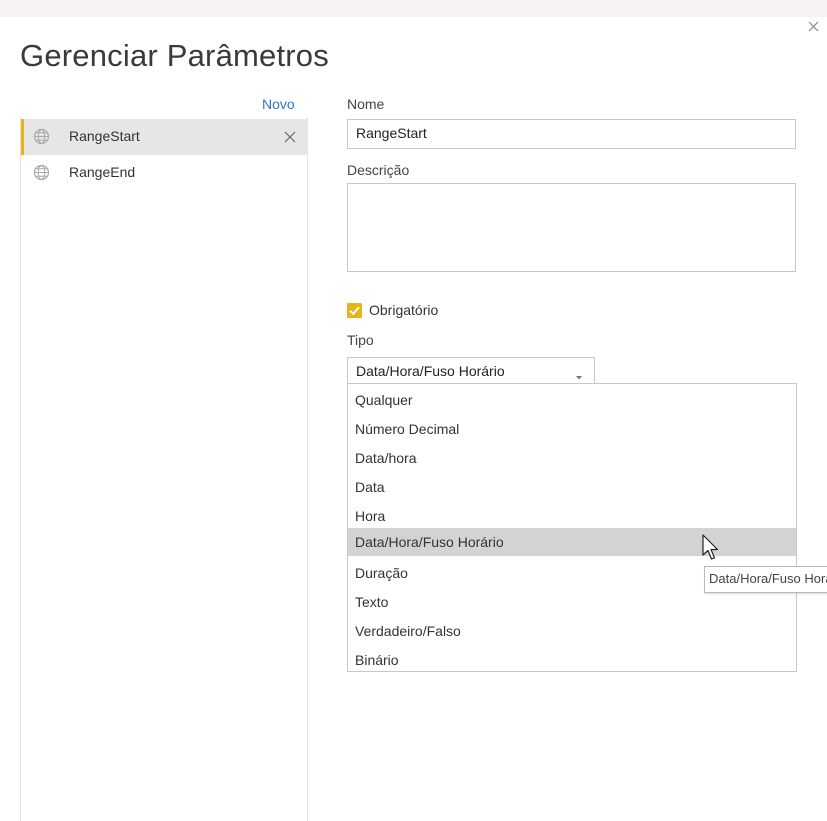  What do you see at coordinates (711, 548) in the screenshot?
I see `mouse-pointer-icon` at bounding box center [711, 548].